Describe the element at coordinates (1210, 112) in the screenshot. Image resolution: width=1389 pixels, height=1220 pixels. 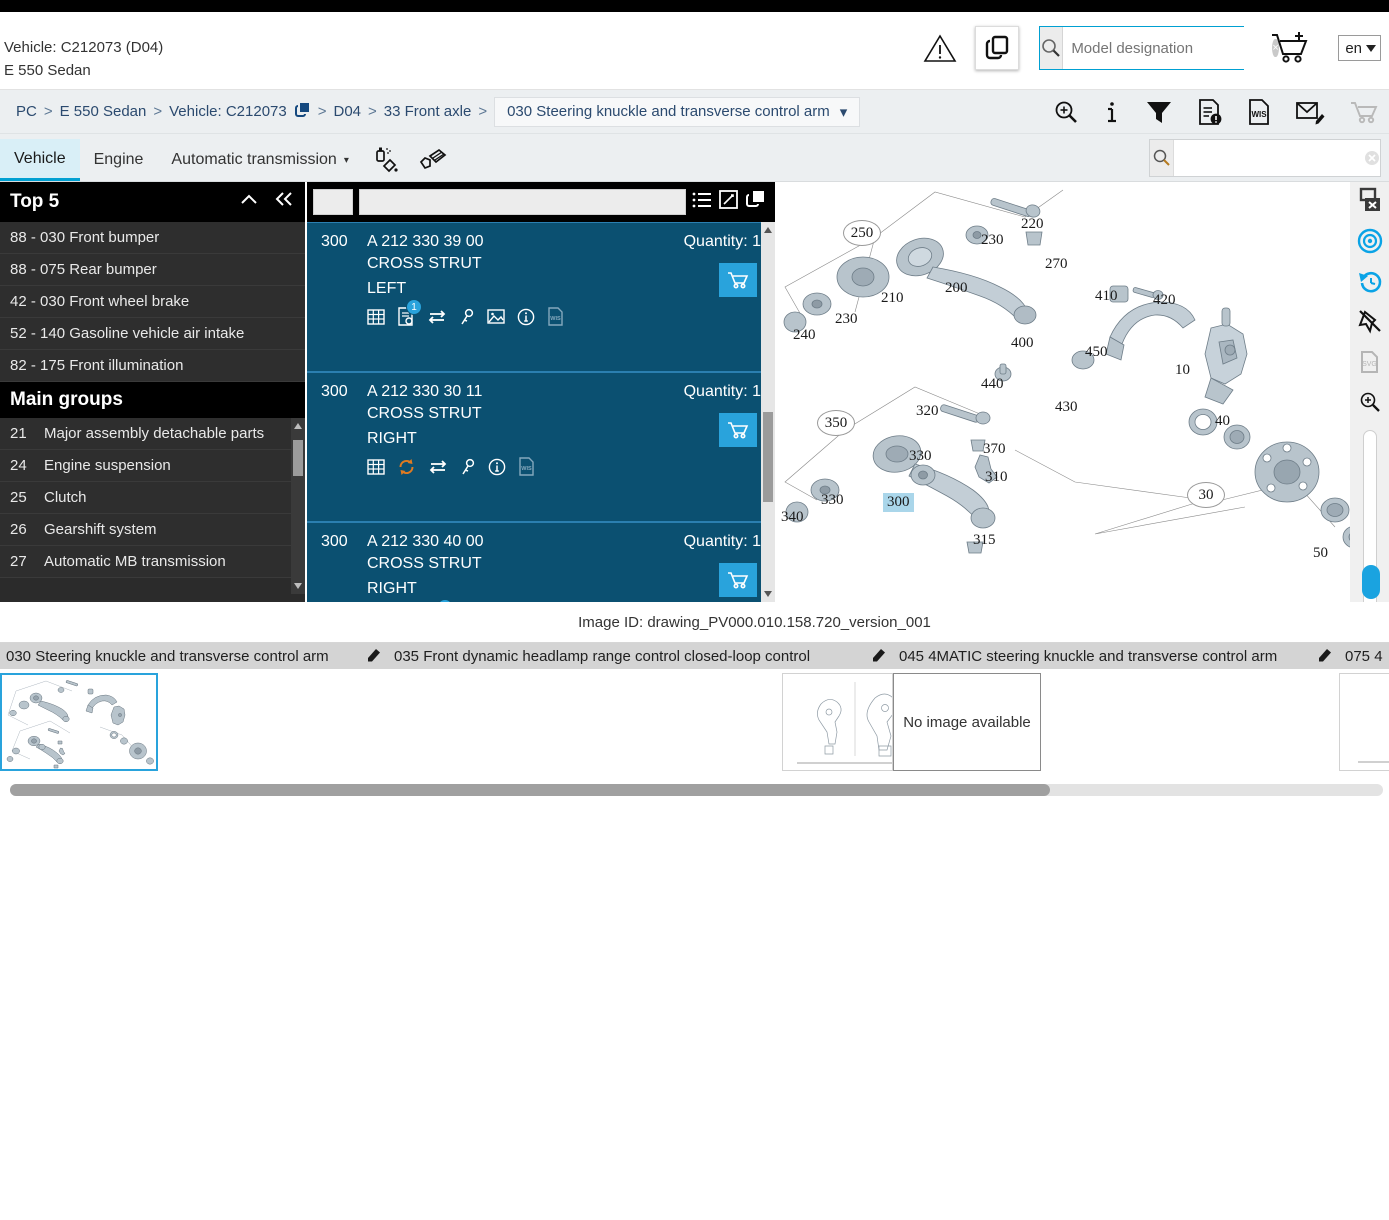
I see `document-alert-icon` at that location.